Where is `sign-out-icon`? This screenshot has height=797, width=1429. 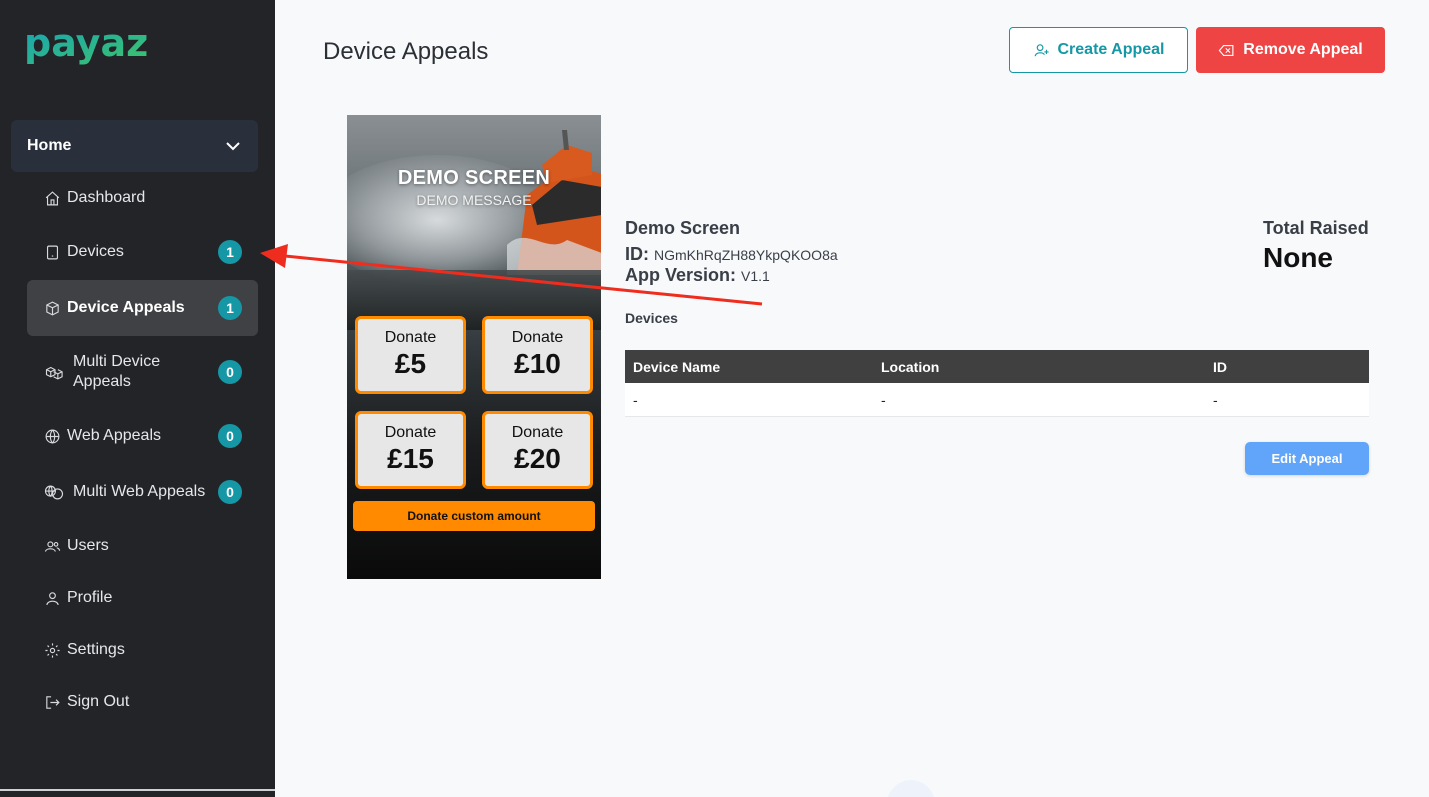
sign-out-icon is located at coordinates (52, 702).